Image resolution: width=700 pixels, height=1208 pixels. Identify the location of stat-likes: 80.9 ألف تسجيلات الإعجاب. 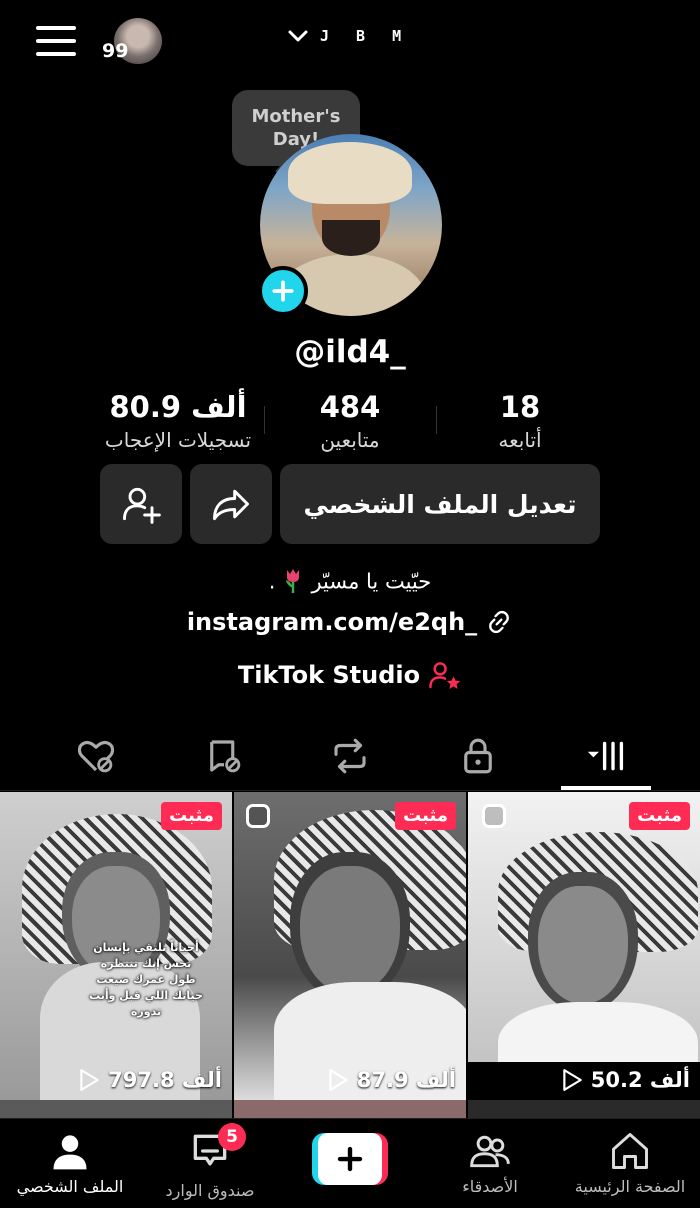
(178, 420).